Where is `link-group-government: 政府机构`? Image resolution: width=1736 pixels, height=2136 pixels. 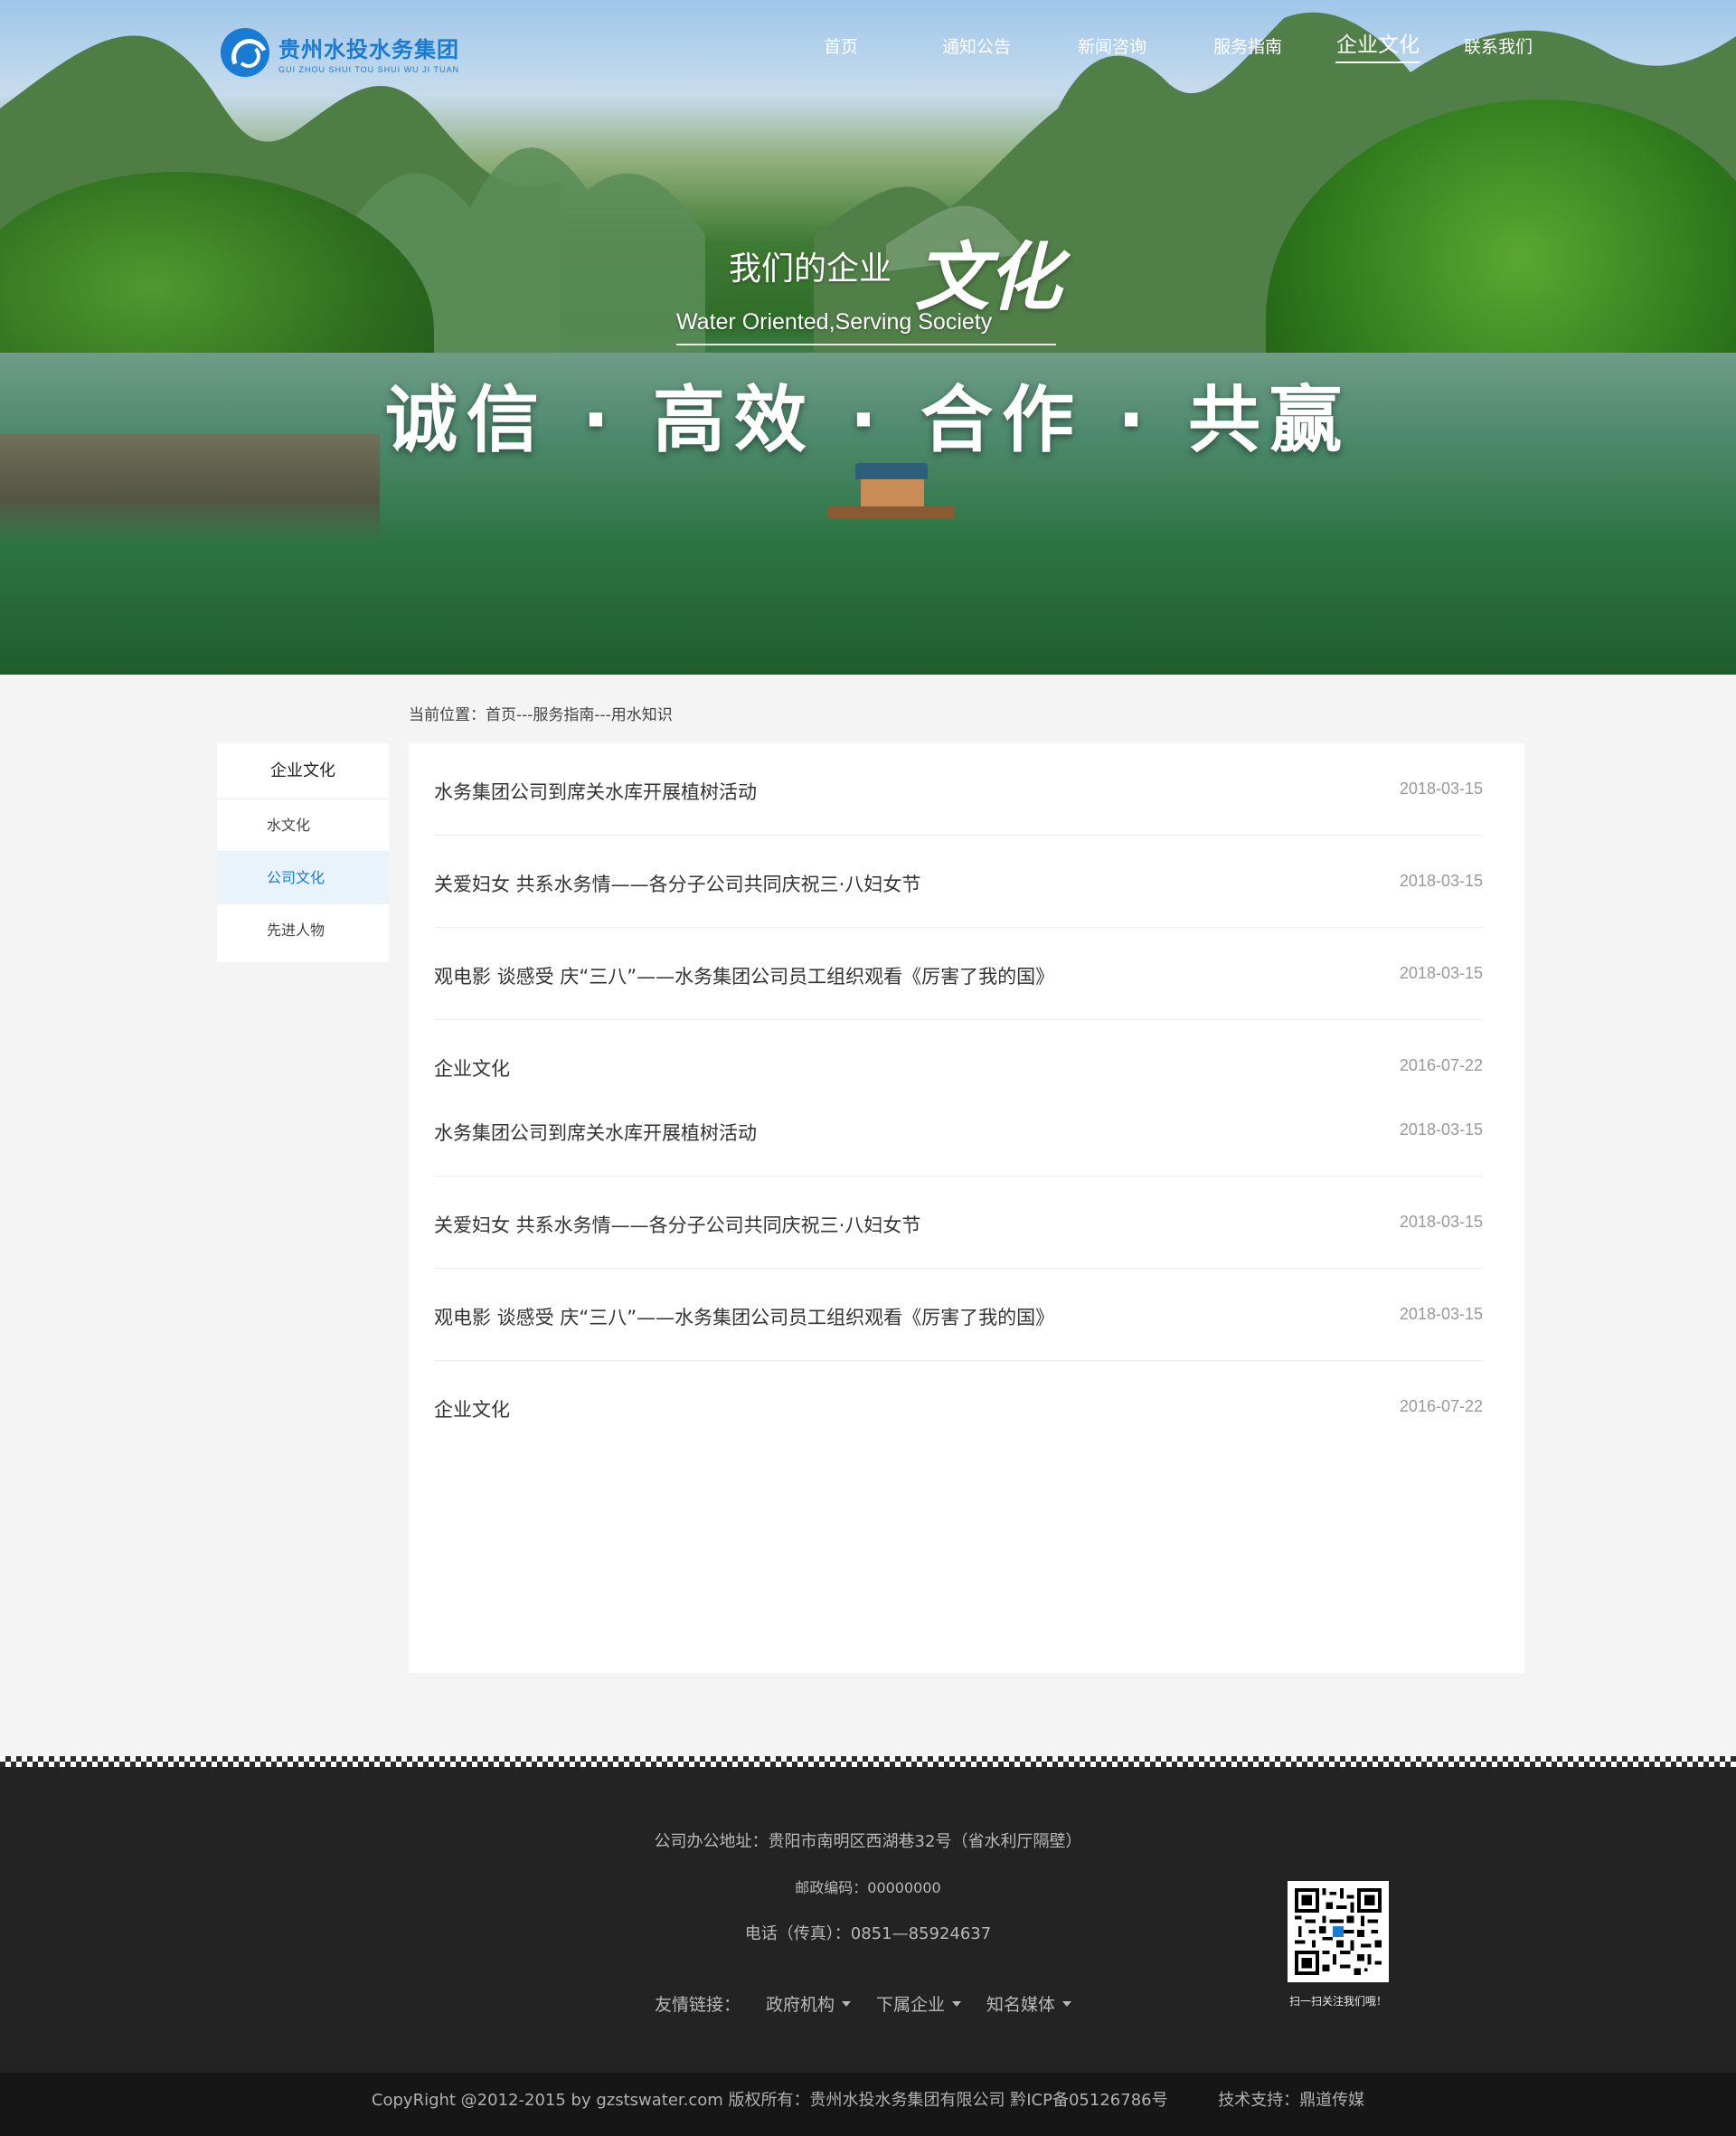 link-group-government: 政府机构 is located at coordinates (809, 2003).